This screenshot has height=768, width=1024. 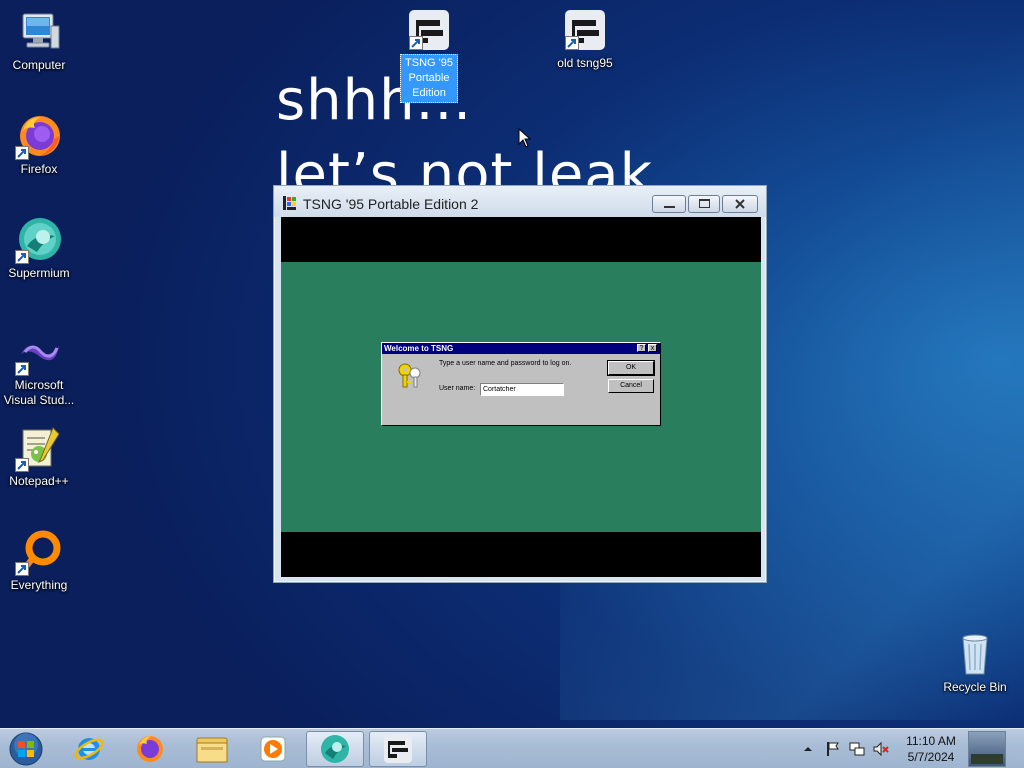 I want to click on computer-icon, so click(x=39, y=32).